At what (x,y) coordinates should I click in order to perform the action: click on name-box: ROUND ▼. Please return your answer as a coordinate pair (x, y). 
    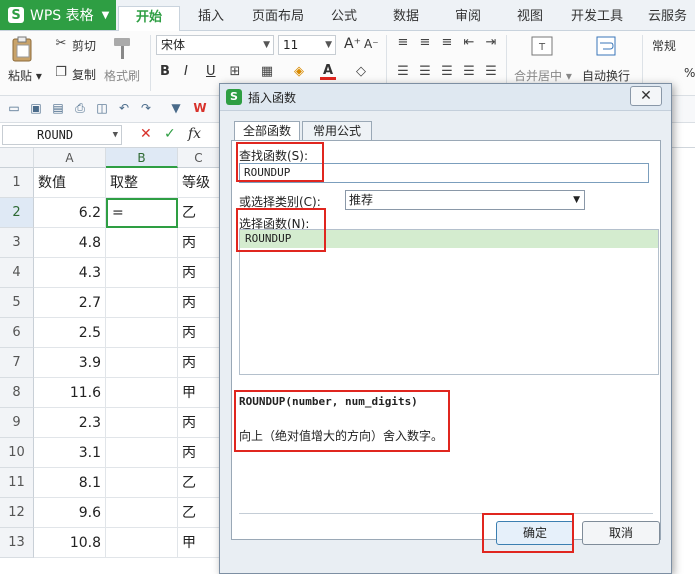
    Looking at the image, I should click on (62, 135).